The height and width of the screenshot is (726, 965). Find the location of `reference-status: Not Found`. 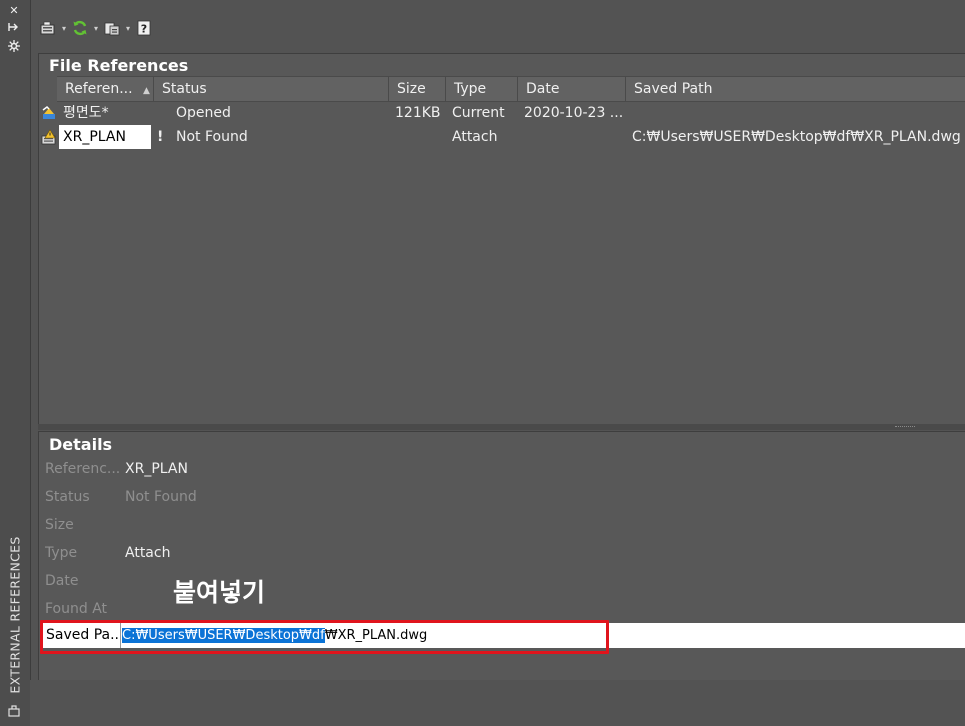

reference-status: Not Found is located at coordinates (212, 137).